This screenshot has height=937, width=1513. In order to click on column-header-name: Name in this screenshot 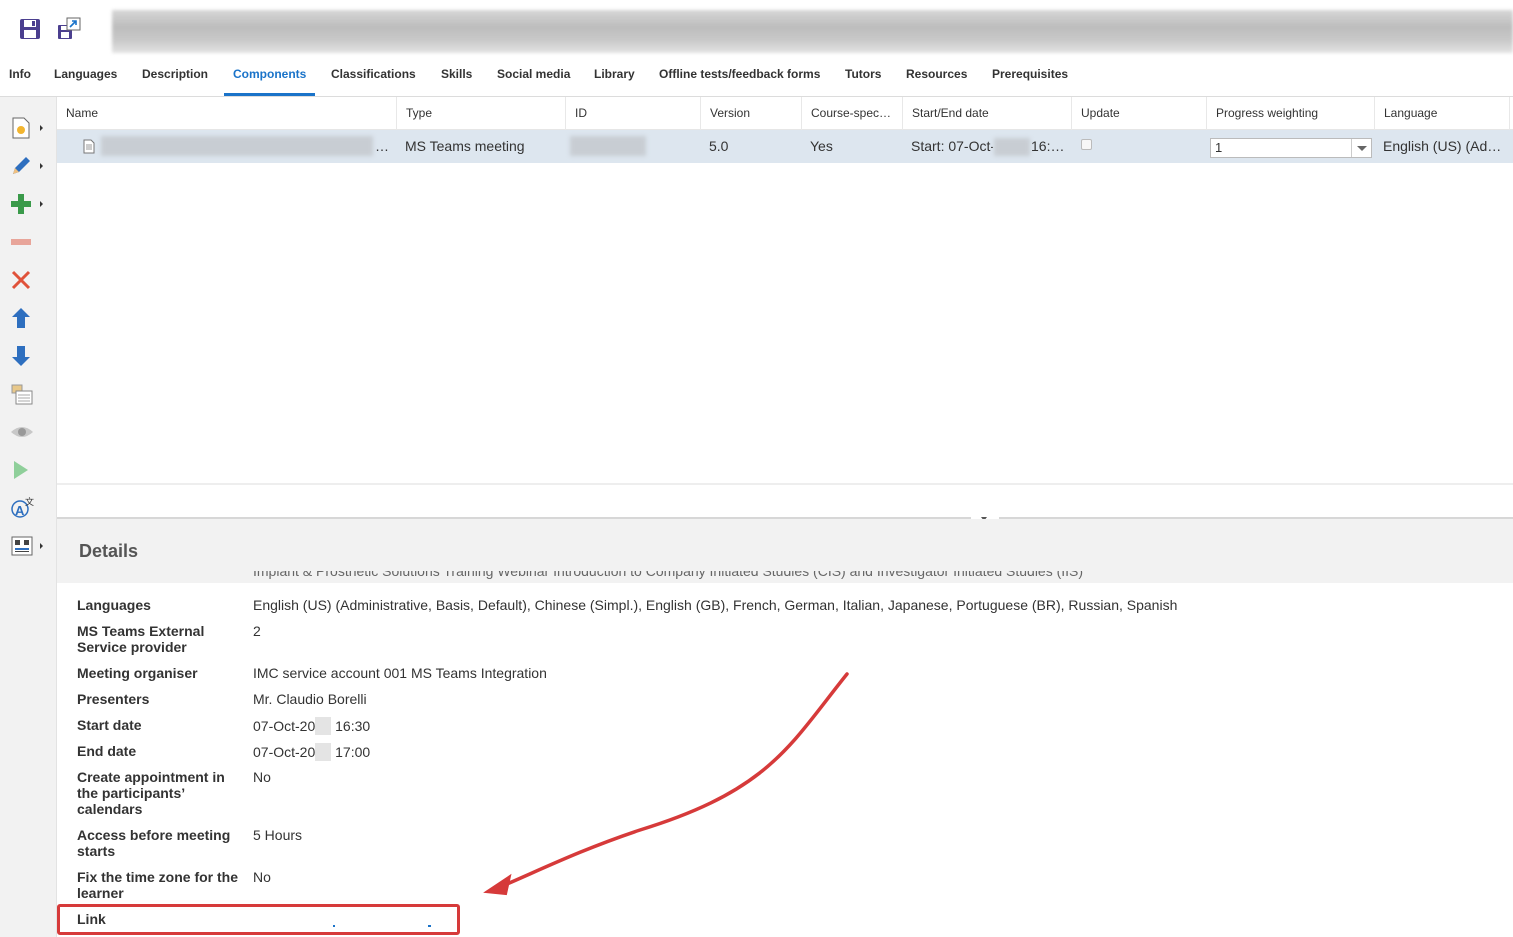, I will do `click(227, 113)`.